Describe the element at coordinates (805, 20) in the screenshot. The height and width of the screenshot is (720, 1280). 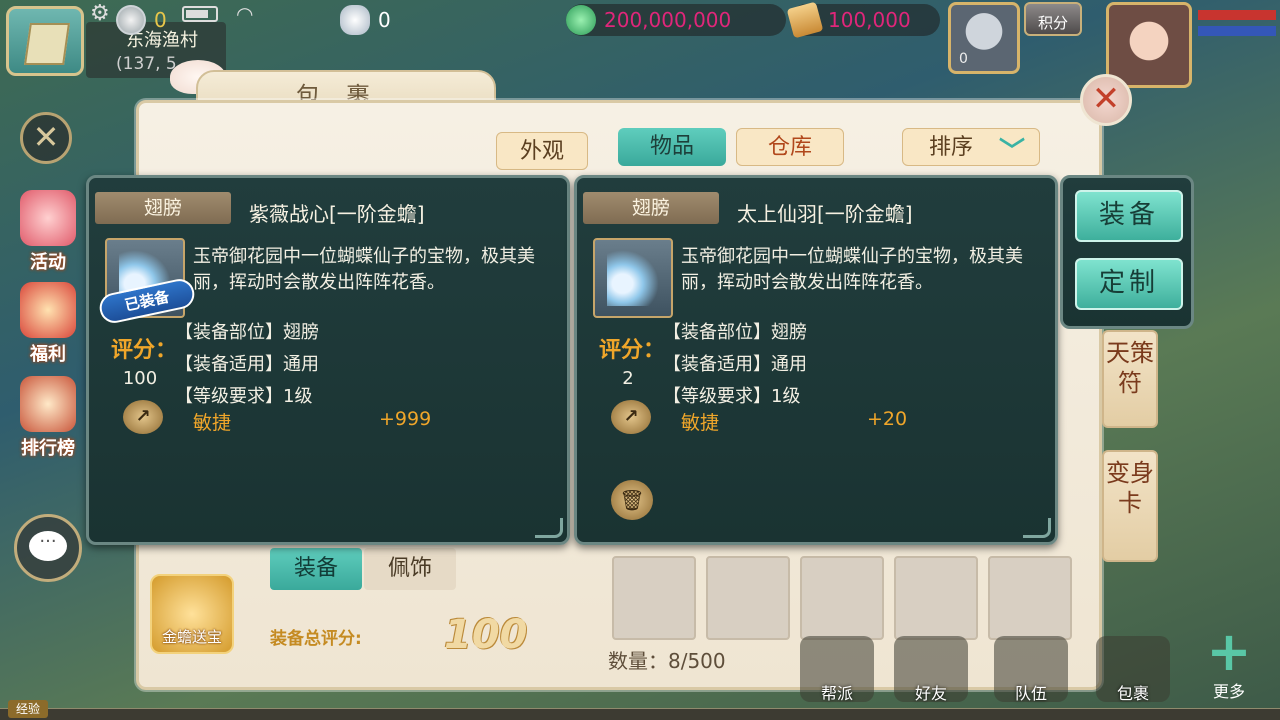
I see `ticket-icon` at that location.